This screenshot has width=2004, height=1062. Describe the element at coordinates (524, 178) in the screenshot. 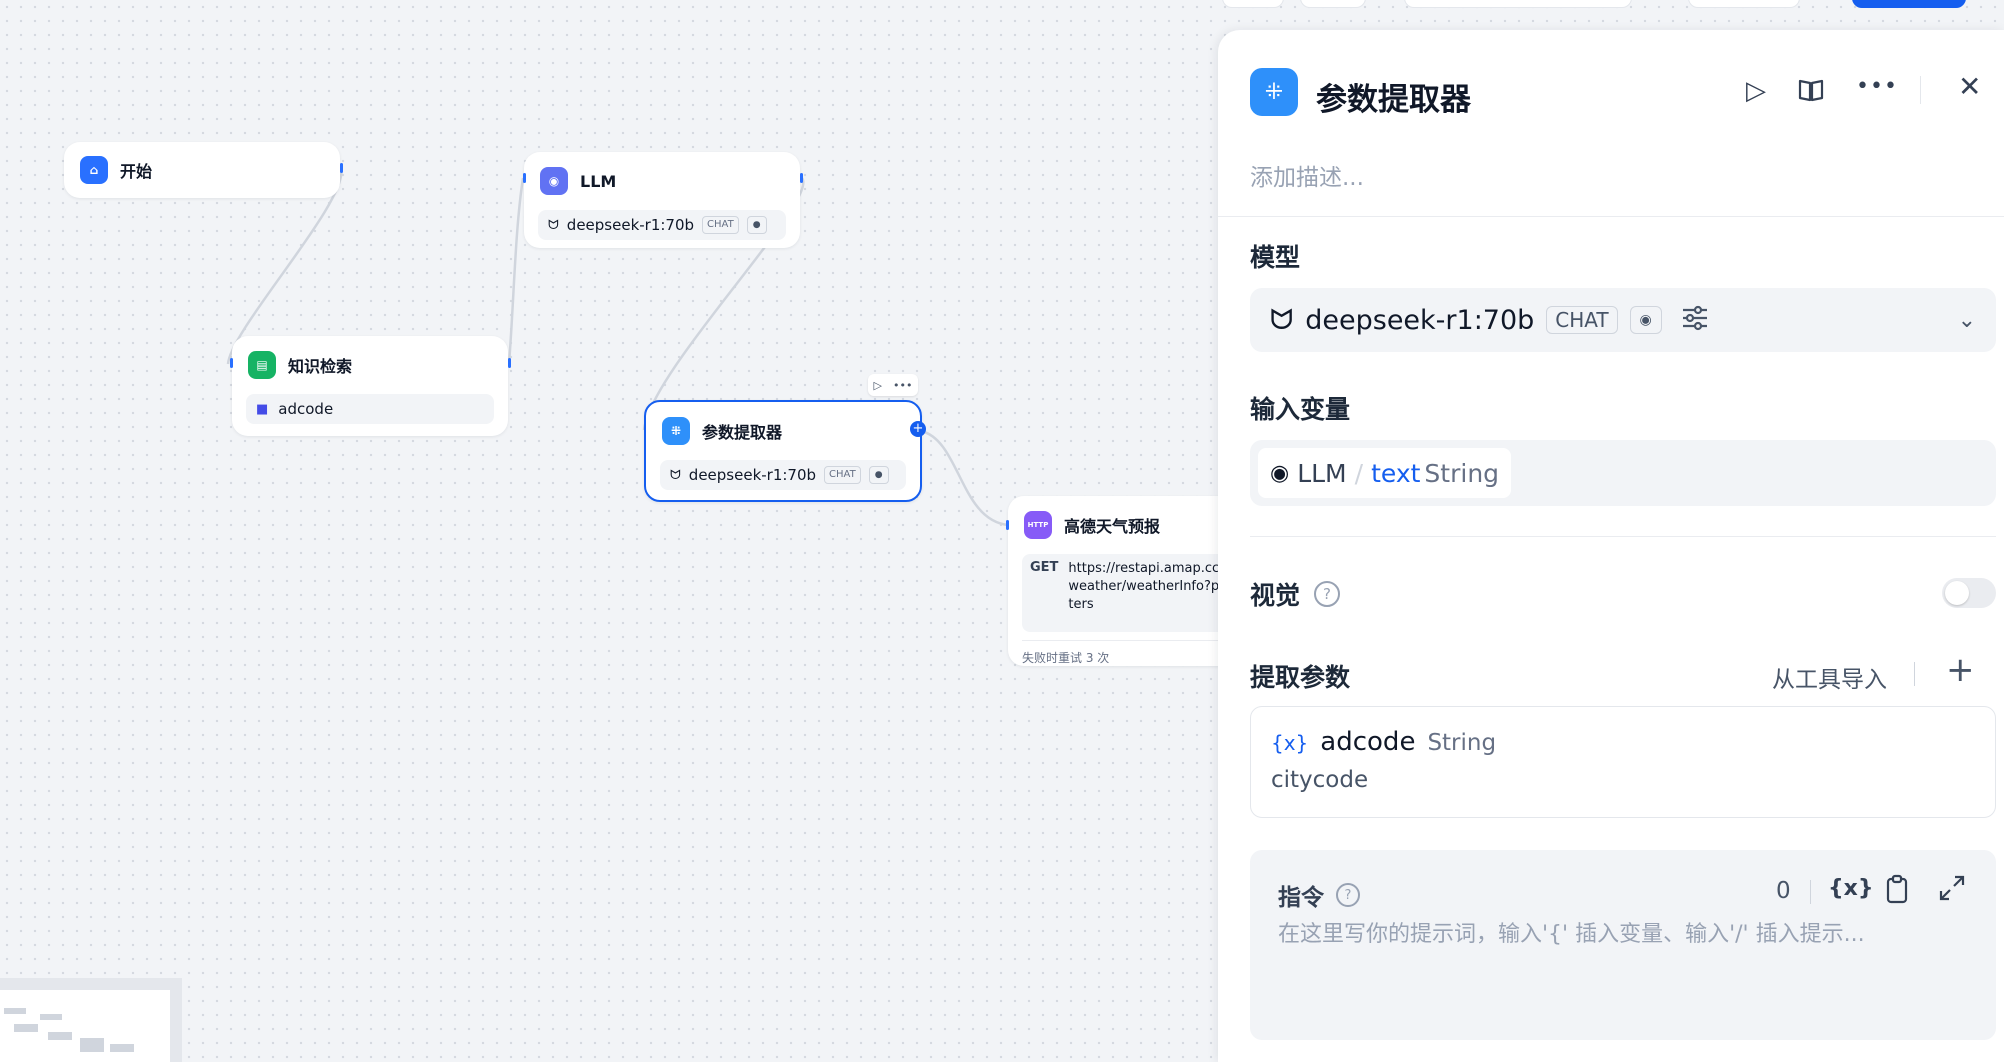

I see `llm-input-handle` at that location.